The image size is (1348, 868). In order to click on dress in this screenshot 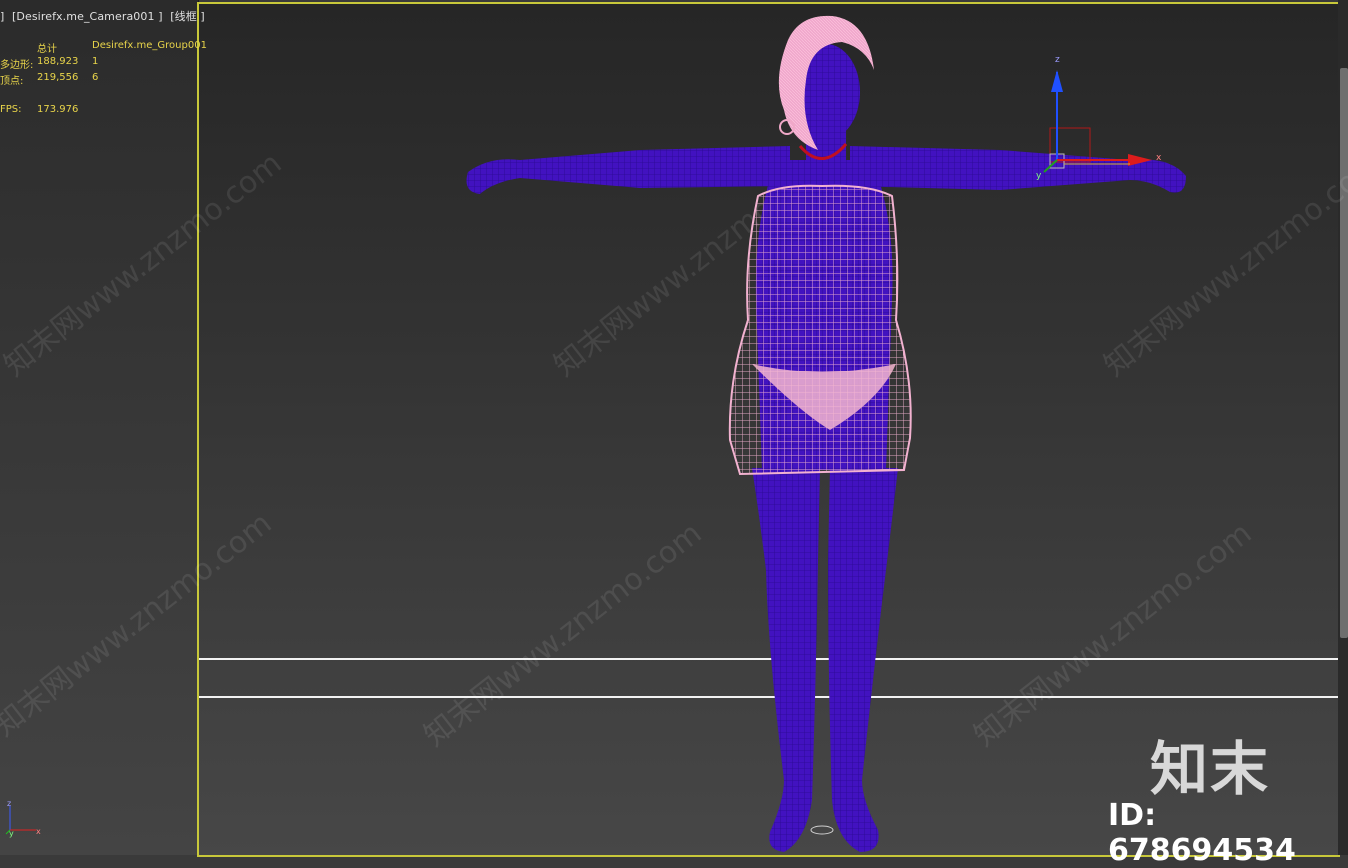, I will do `click(820, 330)`.